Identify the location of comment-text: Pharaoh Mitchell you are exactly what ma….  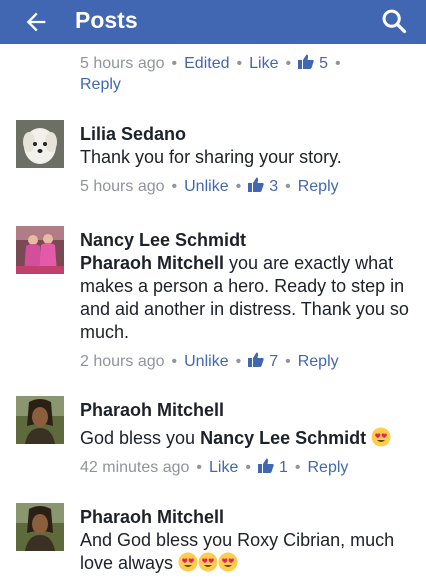
(245, 298).